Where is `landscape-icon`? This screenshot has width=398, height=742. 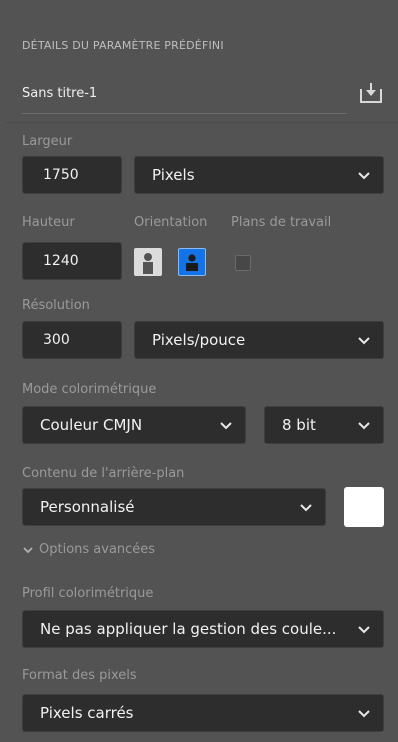 landscape-icon is located at coordinates (192, 262).